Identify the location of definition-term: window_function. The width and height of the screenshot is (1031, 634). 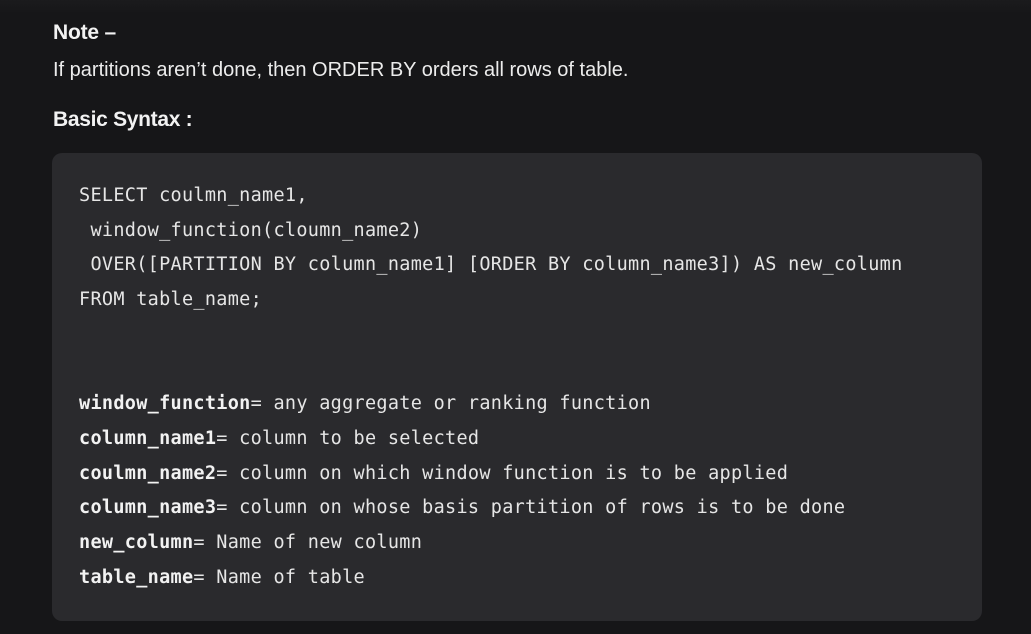
(165, 403).